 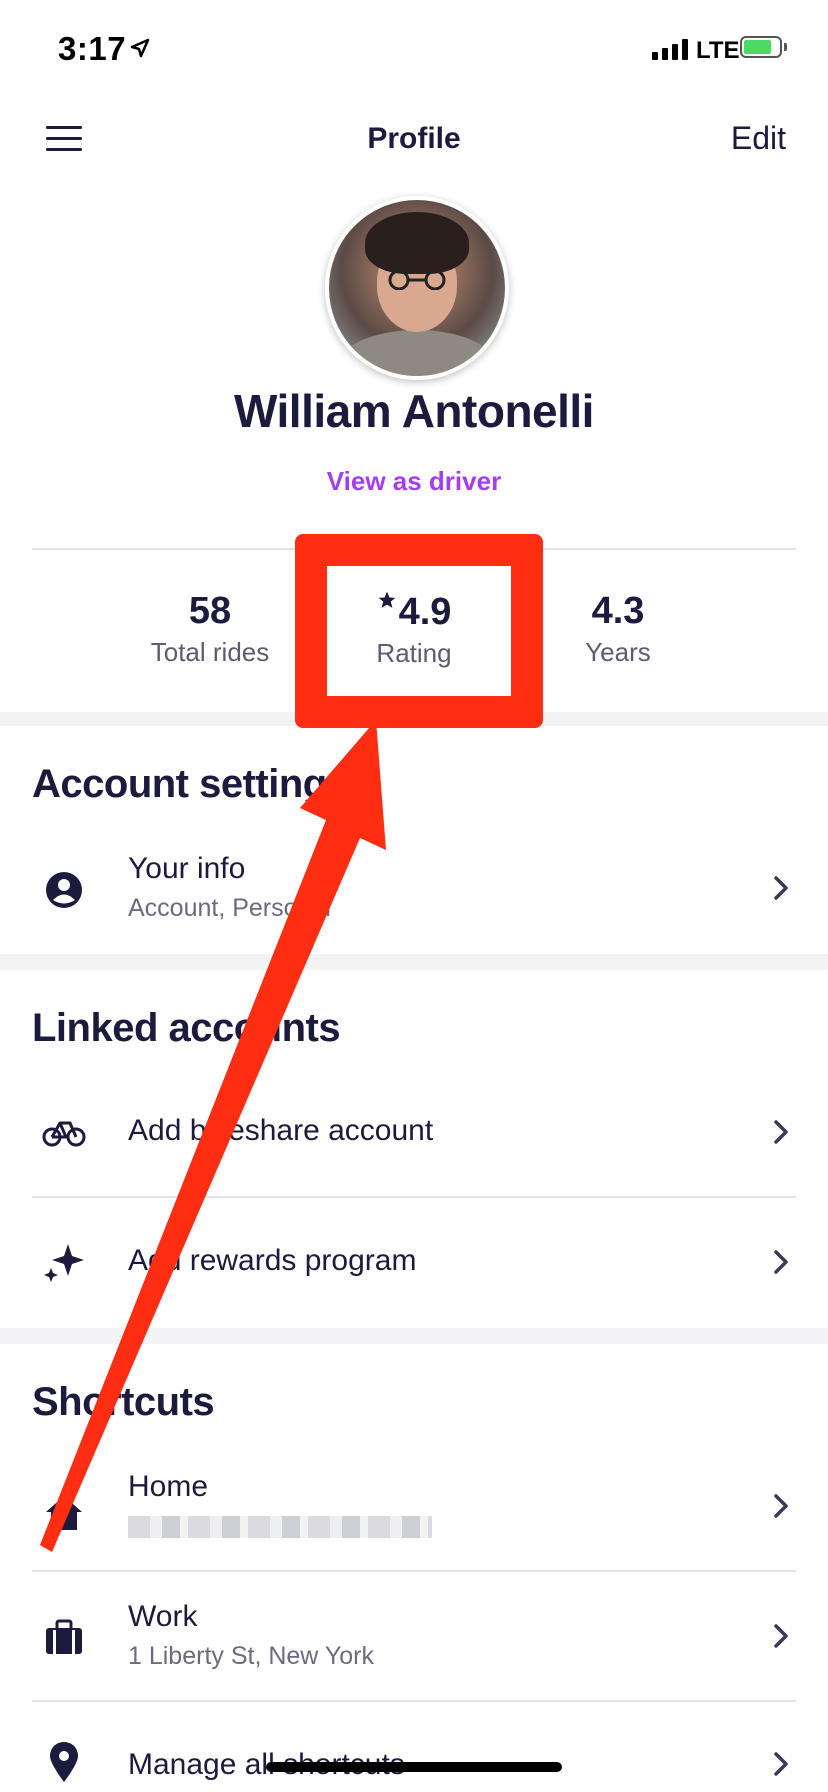 What do you see at coordinates (763, 47) in the screenshot?
I see `battery-icon` at bounding box center [763, 47].